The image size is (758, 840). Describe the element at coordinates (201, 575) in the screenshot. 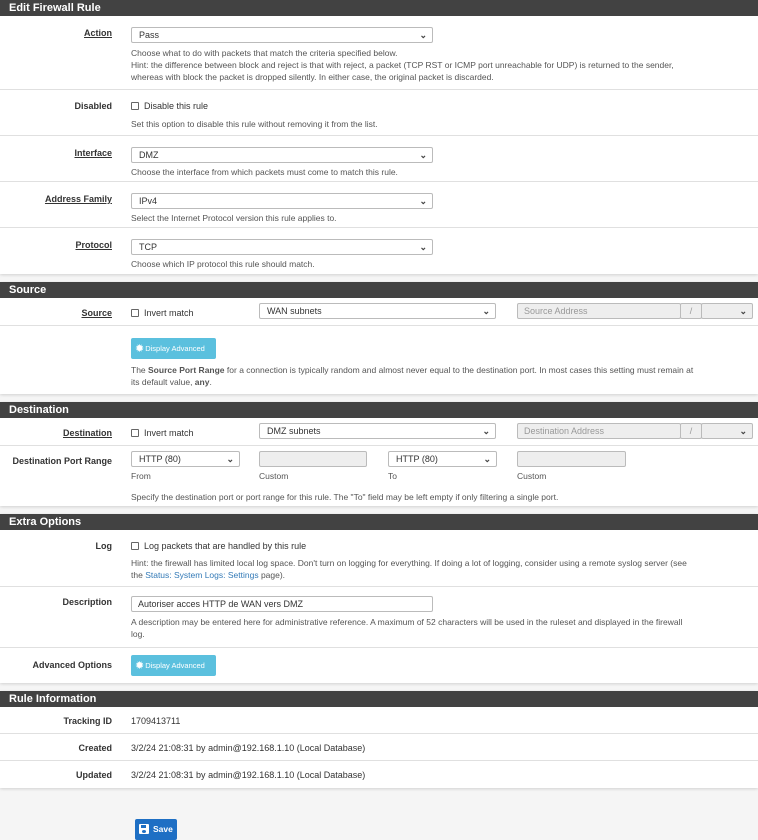

I see `system-logs-settings-link: Status: System Logs: Settings` at that location.